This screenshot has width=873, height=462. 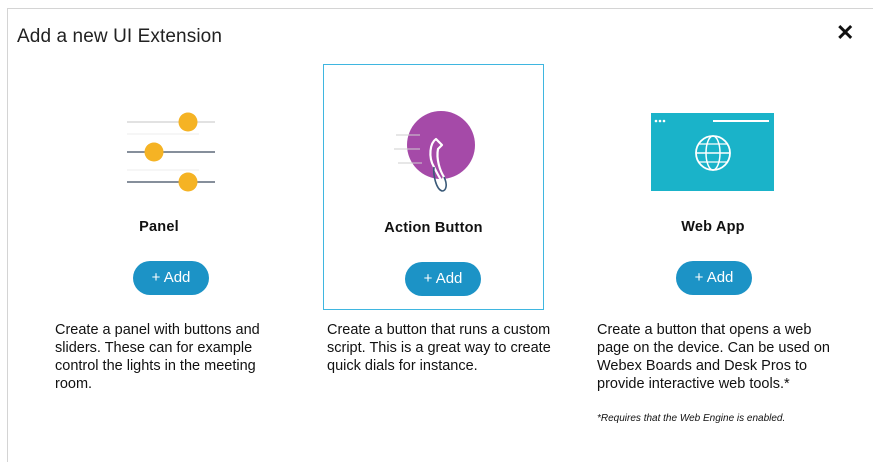 I want to click on sliders-icon, so click(x=159, y=154).